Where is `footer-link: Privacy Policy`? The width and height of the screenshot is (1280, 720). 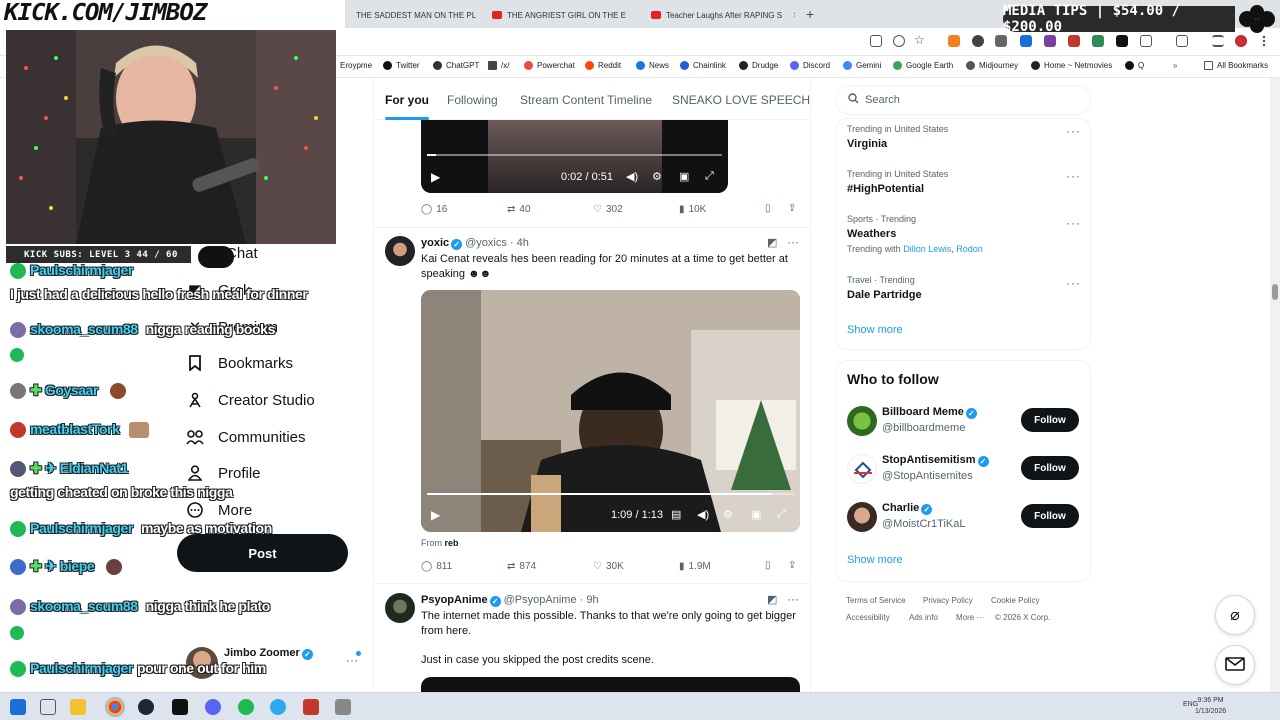 footer-link: Privacy Policy is located at coordinates (948, 600).